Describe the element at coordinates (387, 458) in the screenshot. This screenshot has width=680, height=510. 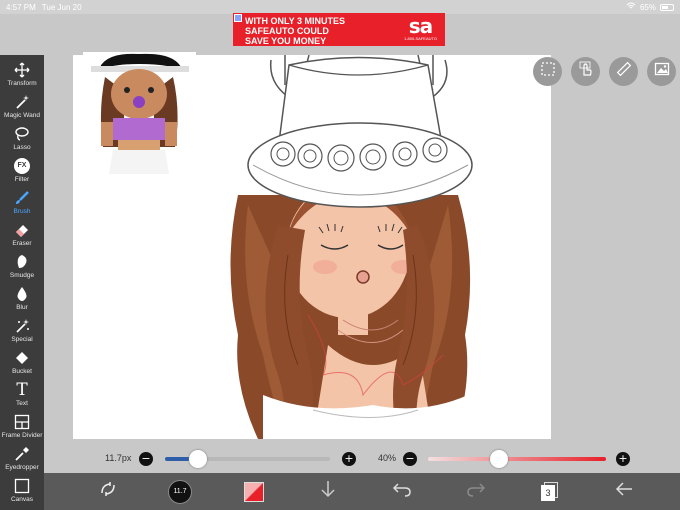
I see `opacity-label: 40%` at that location.